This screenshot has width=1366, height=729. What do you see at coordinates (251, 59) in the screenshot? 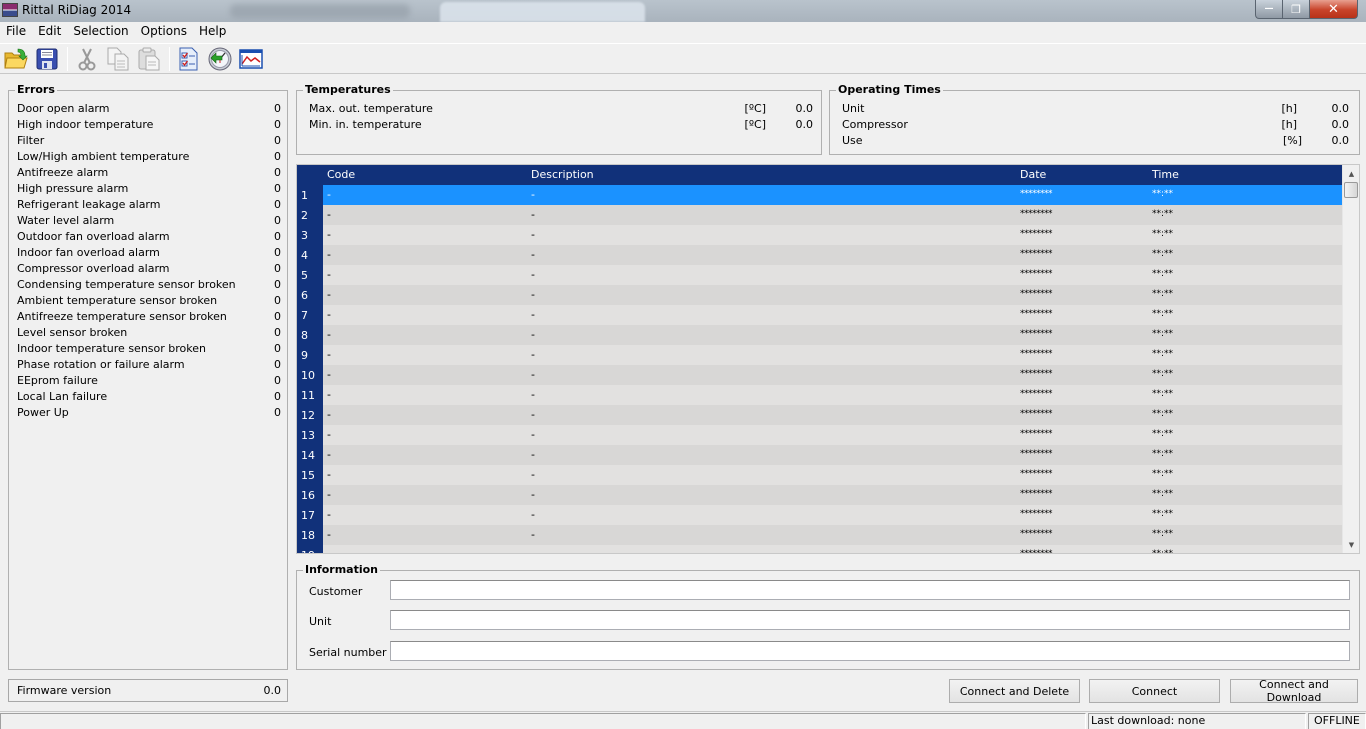
I see `chart-button` at bounding box center [251, 59].